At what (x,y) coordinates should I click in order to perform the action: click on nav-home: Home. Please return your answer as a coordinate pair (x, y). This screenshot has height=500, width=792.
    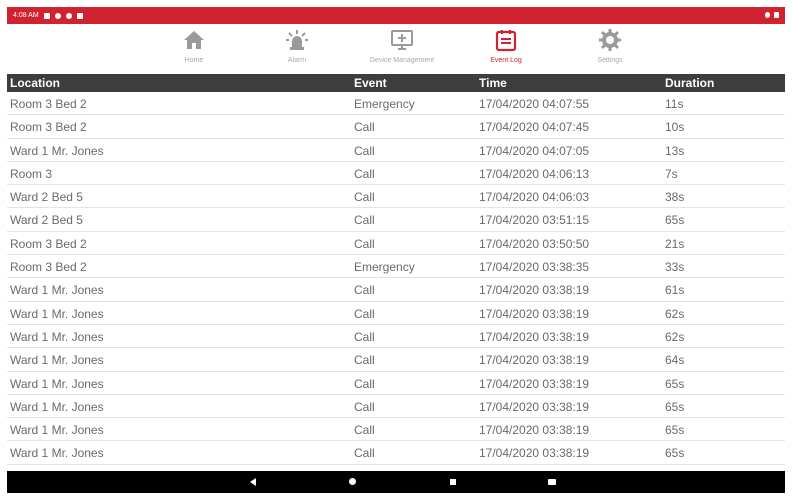
    Looking at the image, I should click on (194, 46).